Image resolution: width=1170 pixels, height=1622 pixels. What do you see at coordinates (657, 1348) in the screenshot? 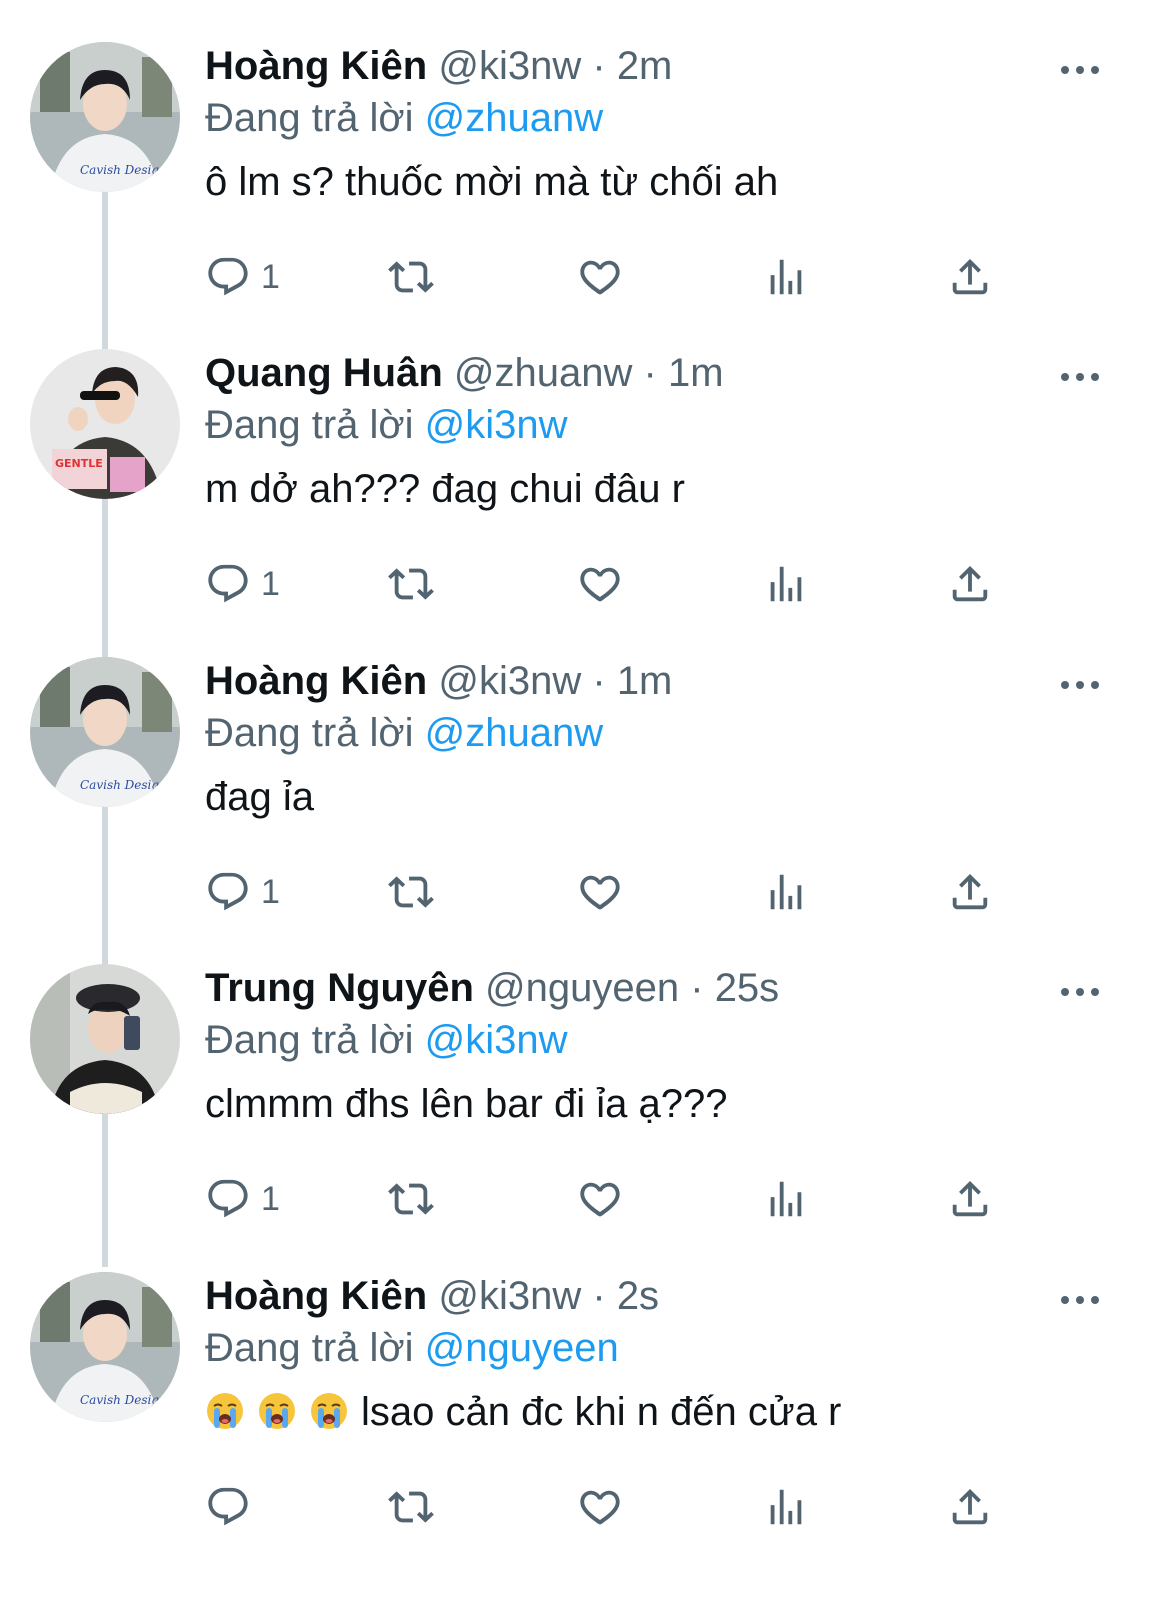
I see `replying-to: Đang trả lời @nguyeen` at bounding box center [657, 1348].